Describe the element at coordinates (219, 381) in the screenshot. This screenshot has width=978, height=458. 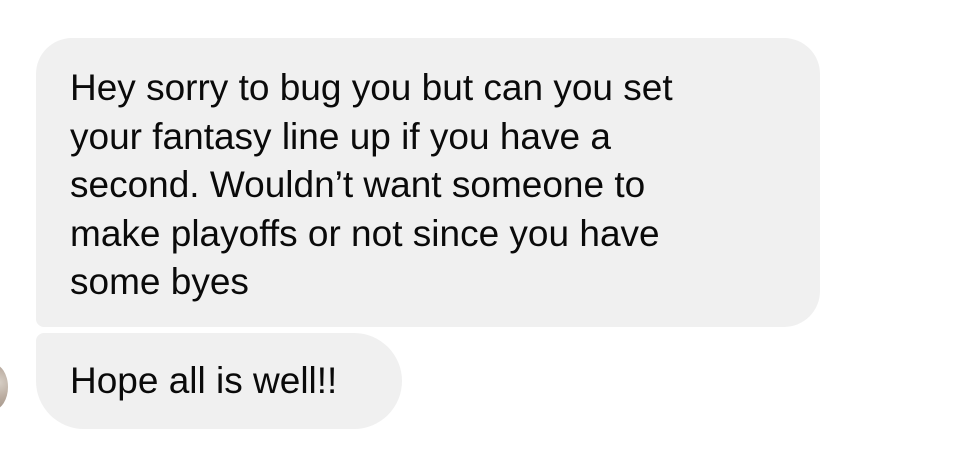
I see `message-bubble: Hope all is well!!` at that location.